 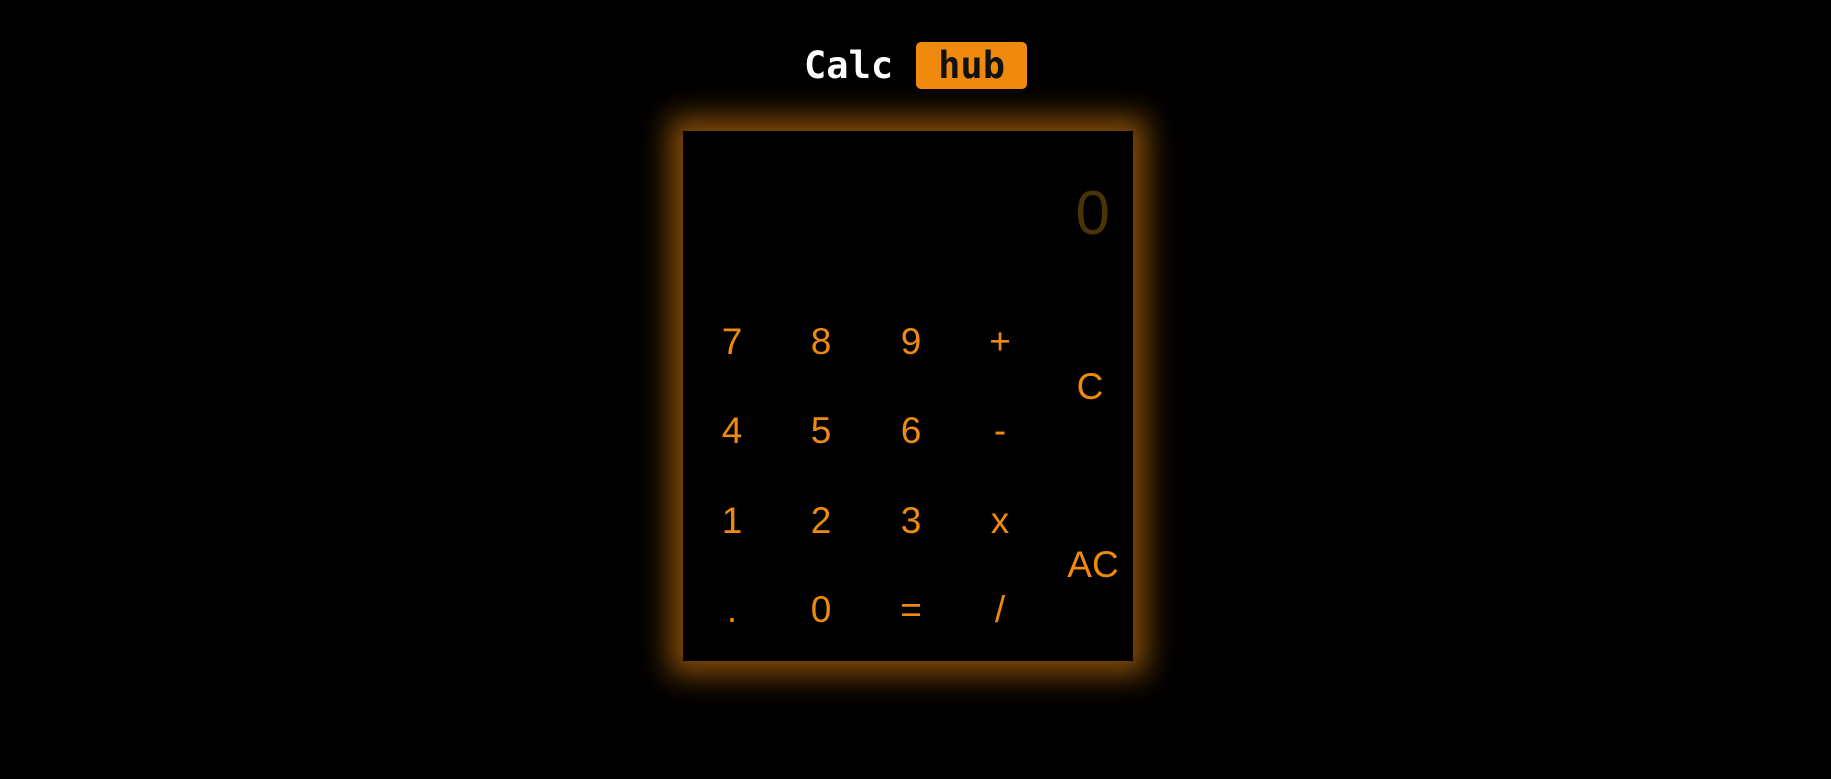 I want to click on key-5: 5, so click(x=821, y=431).